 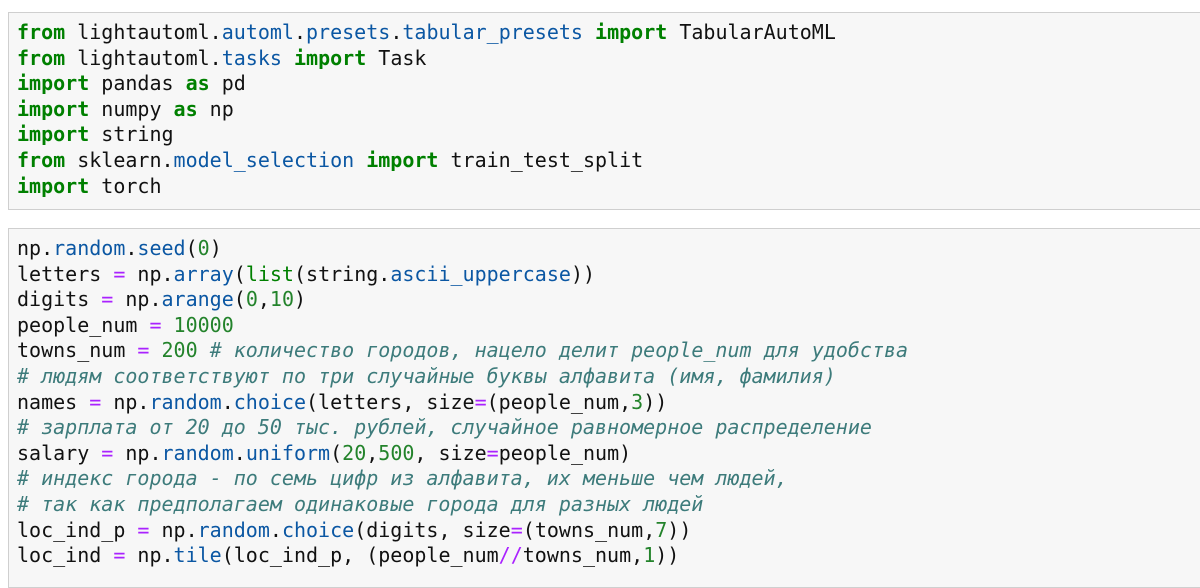 What do you see at coordinates (281, 299) in the screenshot?
I see `code-token-num: 10` at bounding box center [281, 299].